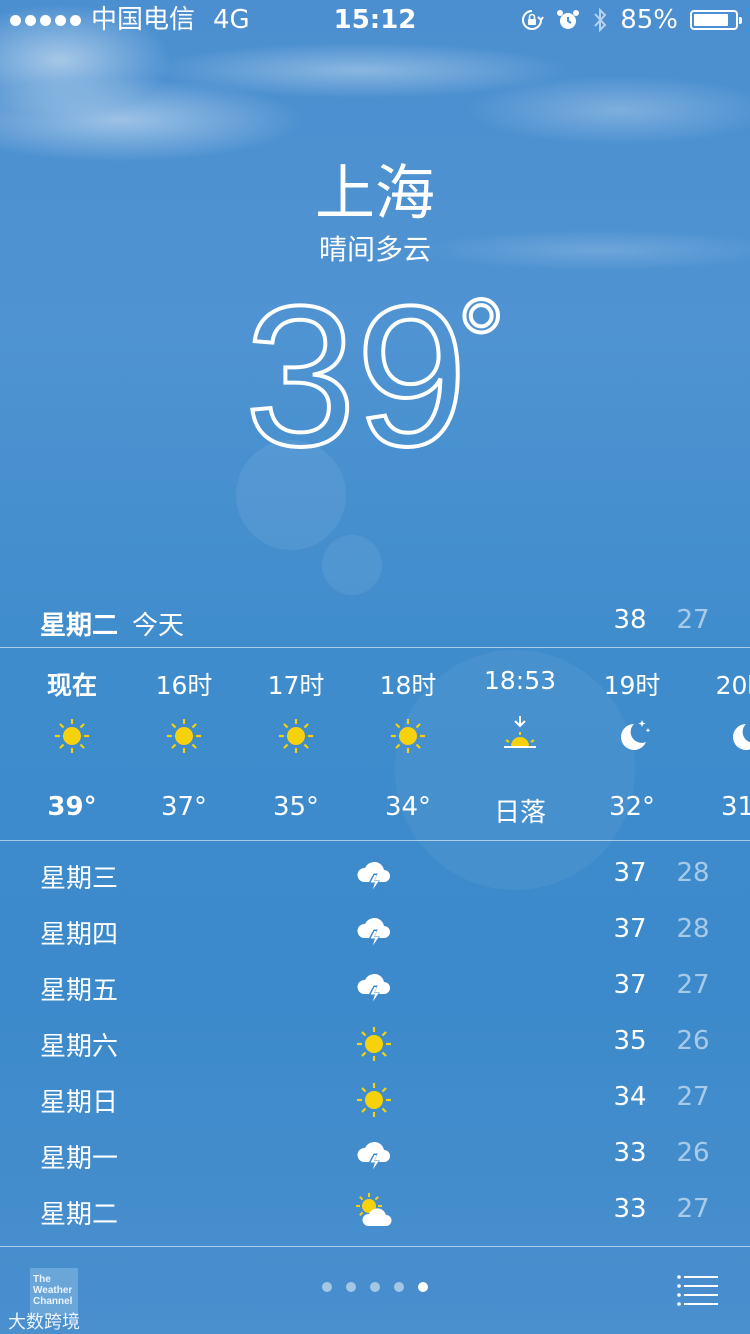 Image resolution: width=750 pixels, height=1334 pixels. Describe the element at coordinates (533, 20) in the screenshot. I see `rotation-lock-icon` at that location.